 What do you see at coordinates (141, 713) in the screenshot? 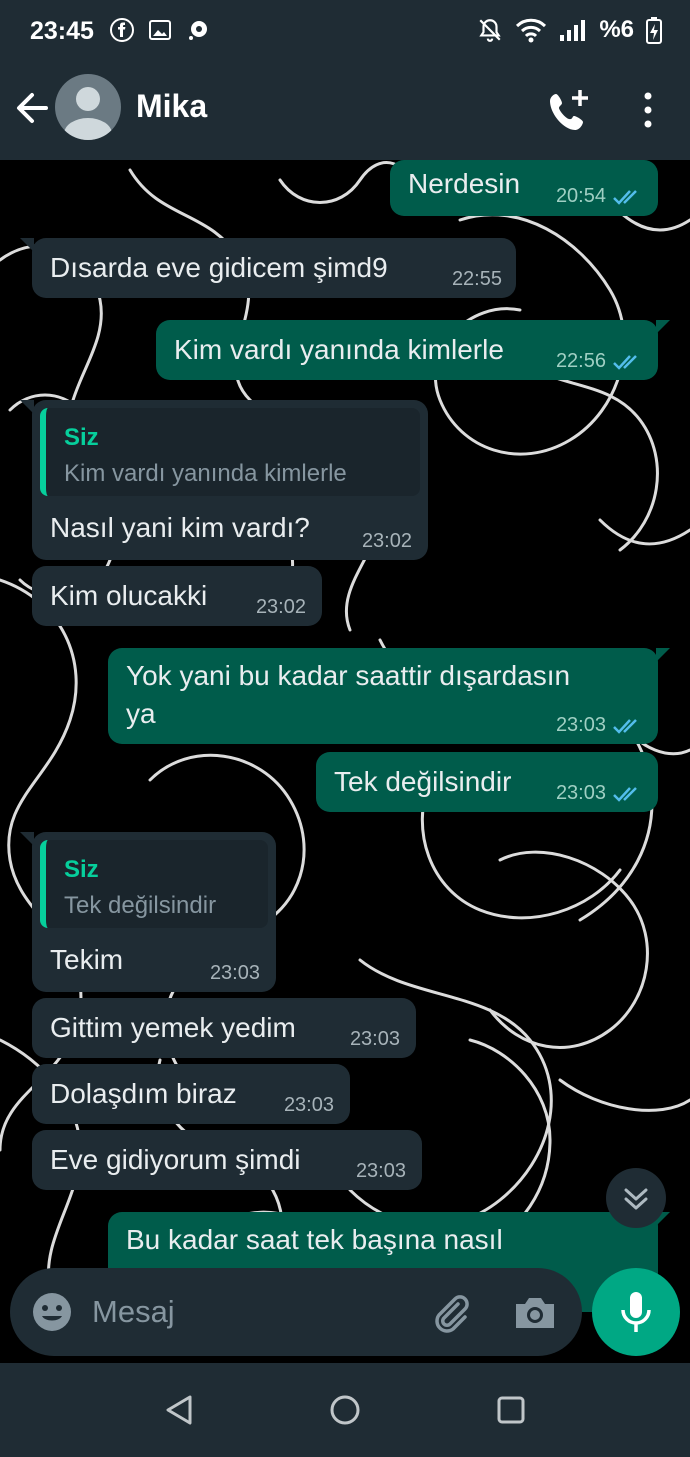
I see `message-text-line-2: ya` at bounding box center [141, 713].